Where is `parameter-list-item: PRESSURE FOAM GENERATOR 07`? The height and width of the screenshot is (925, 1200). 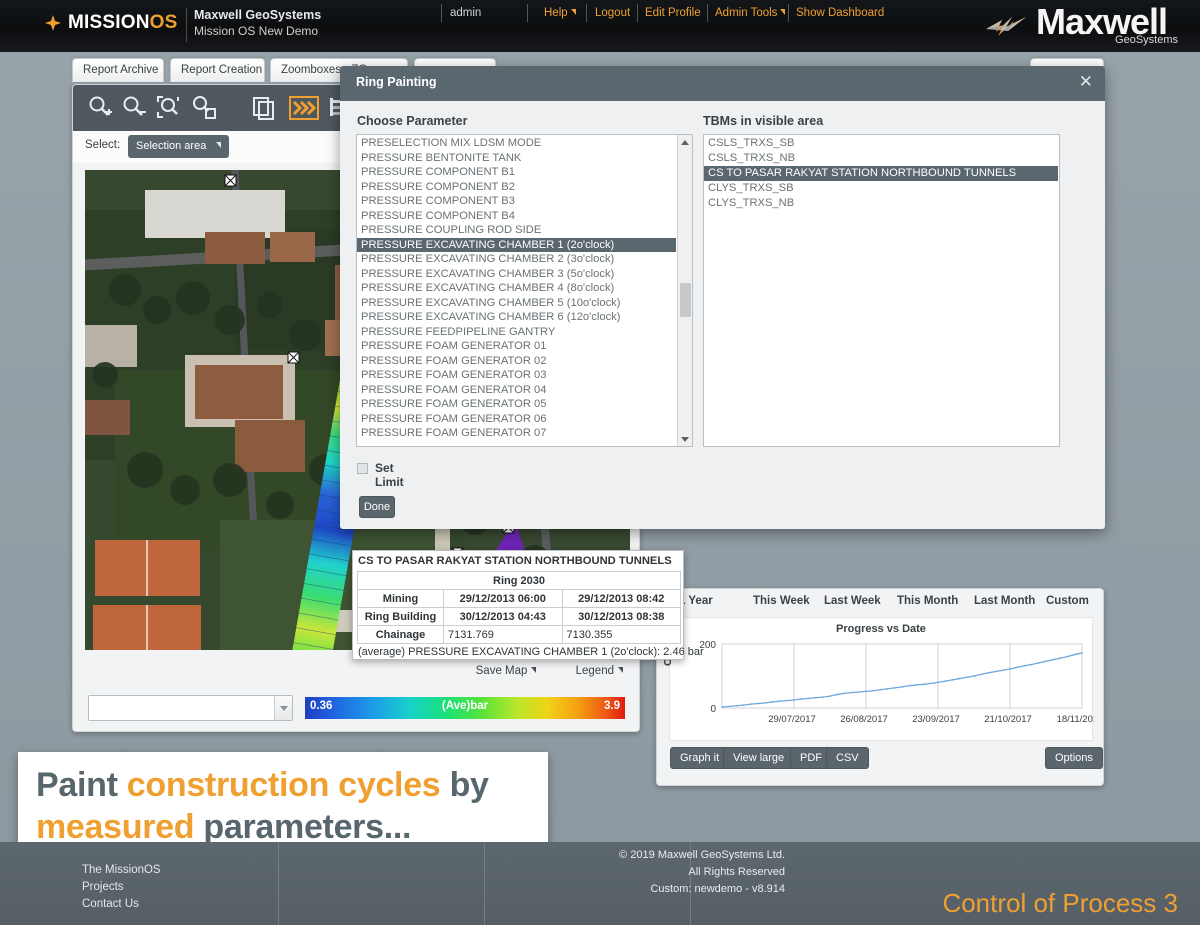 parameter-list-item: PRESSURE FOAM GENERATOR 07 is located at coordinates (516, 433).